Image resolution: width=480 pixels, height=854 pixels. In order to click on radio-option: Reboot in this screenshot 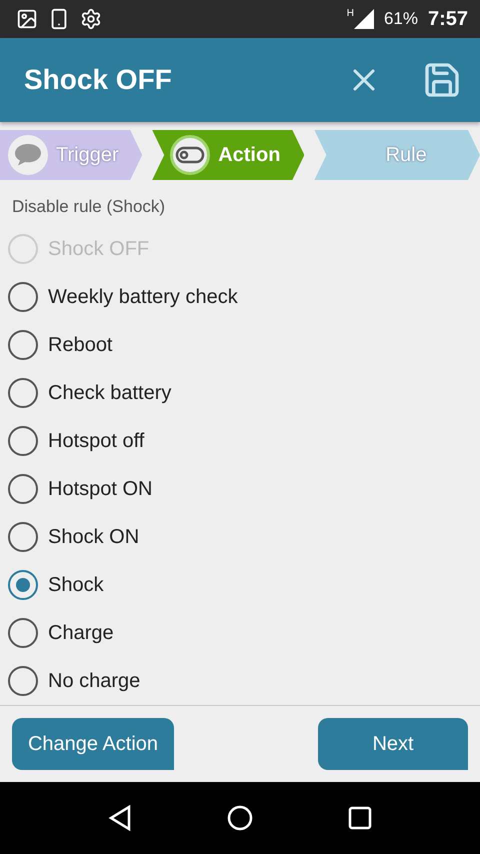, I will do `click(240, 345)`.